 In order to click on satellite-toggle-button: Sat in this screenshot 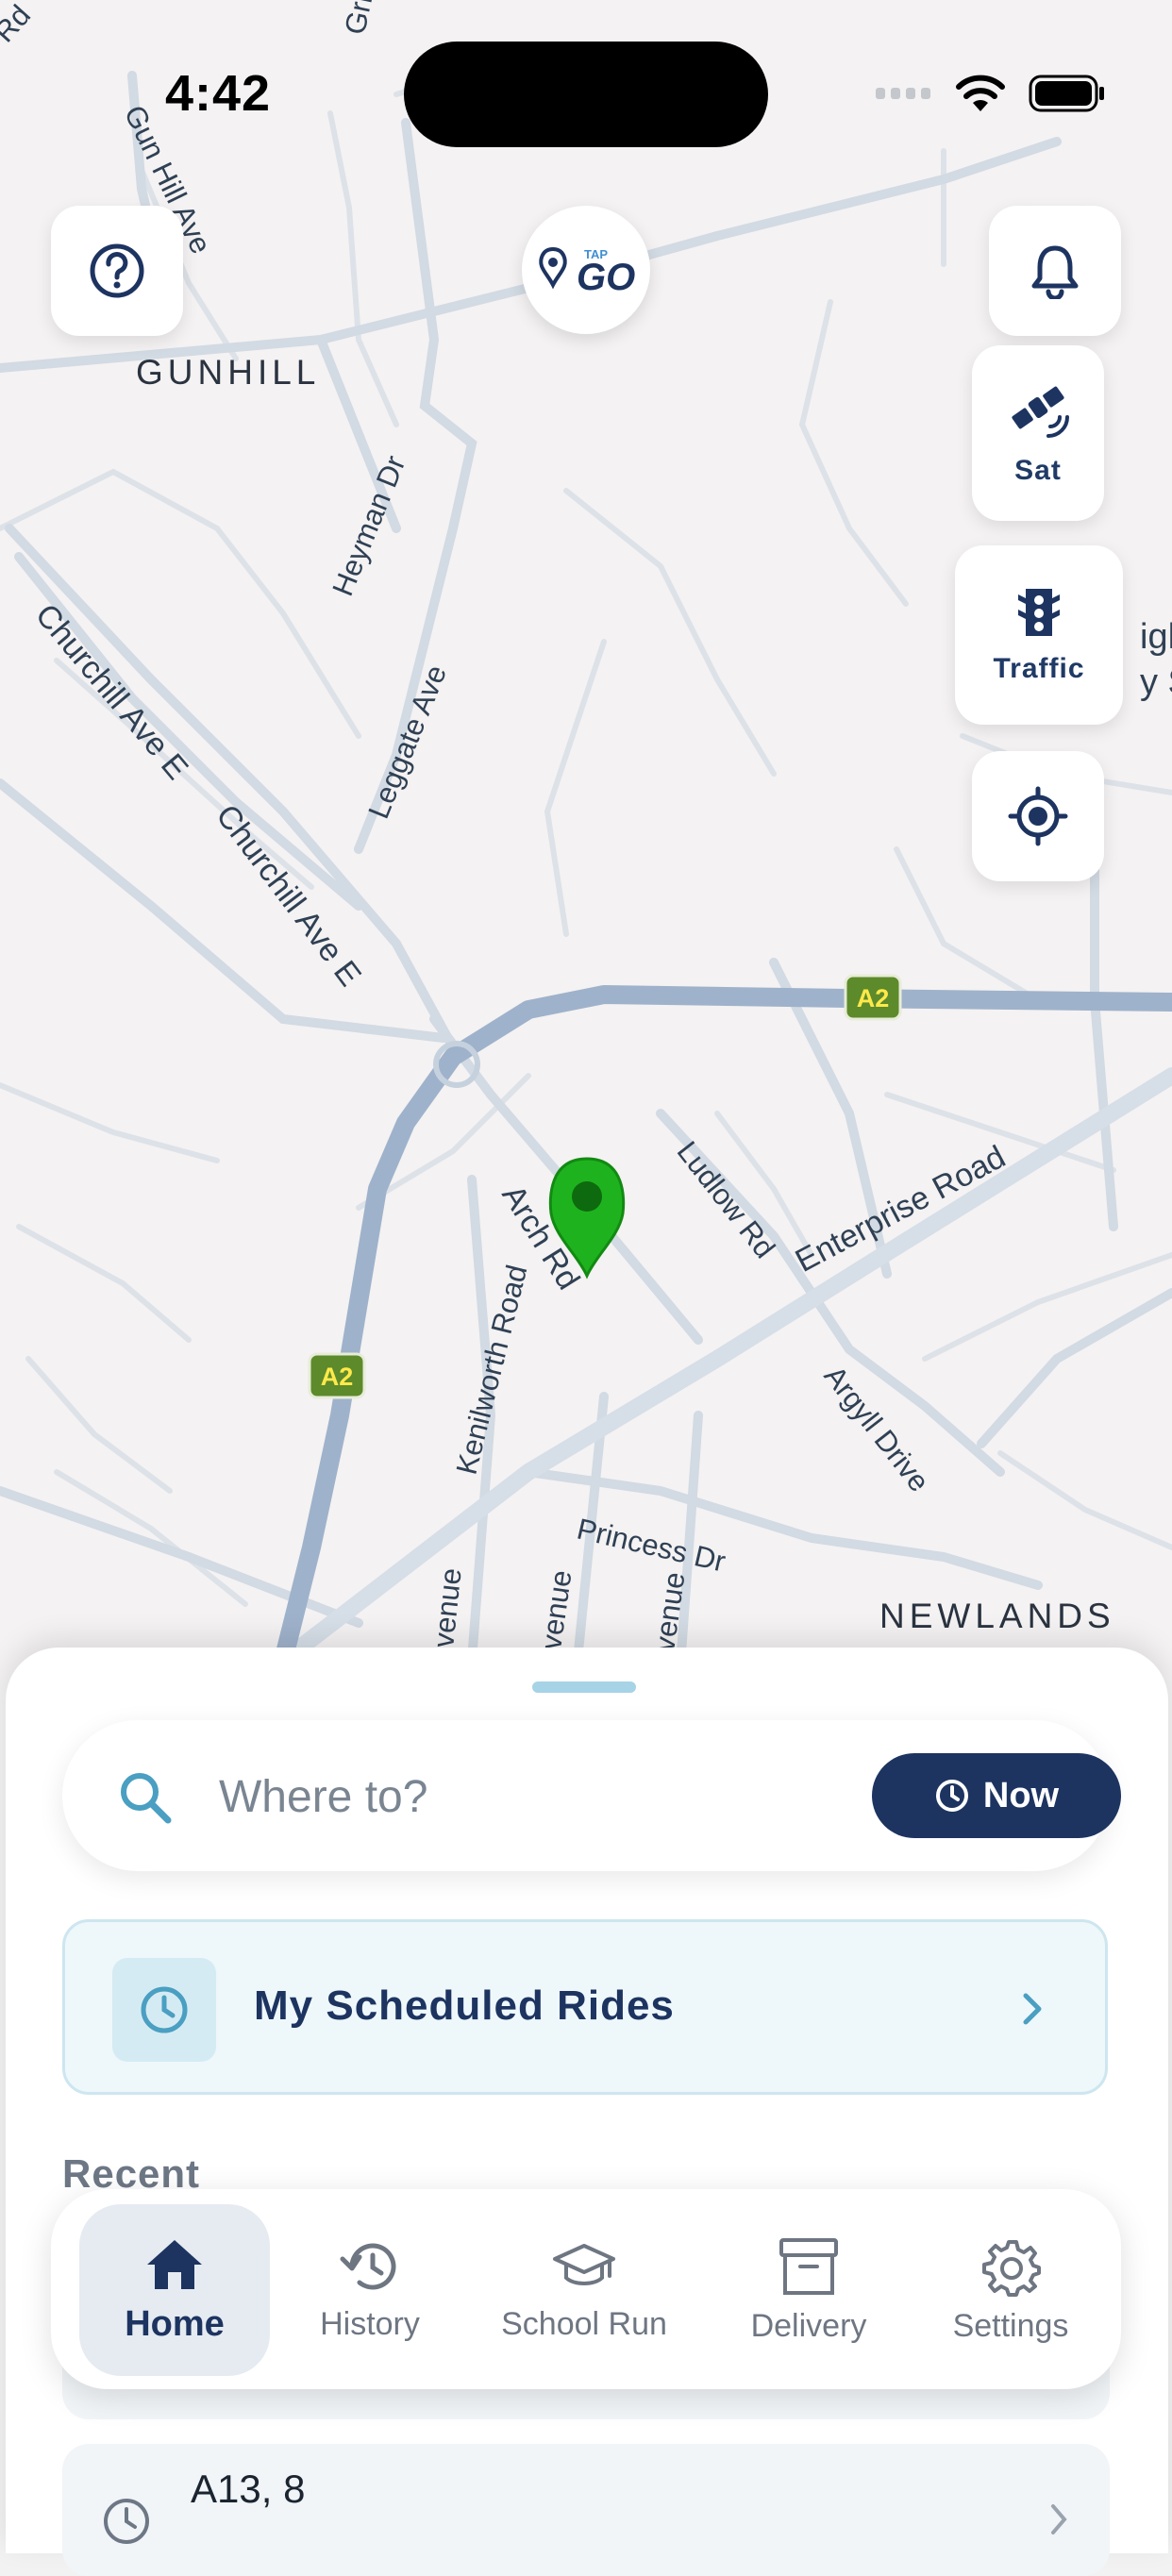, I will do `click(1038, 433)`.